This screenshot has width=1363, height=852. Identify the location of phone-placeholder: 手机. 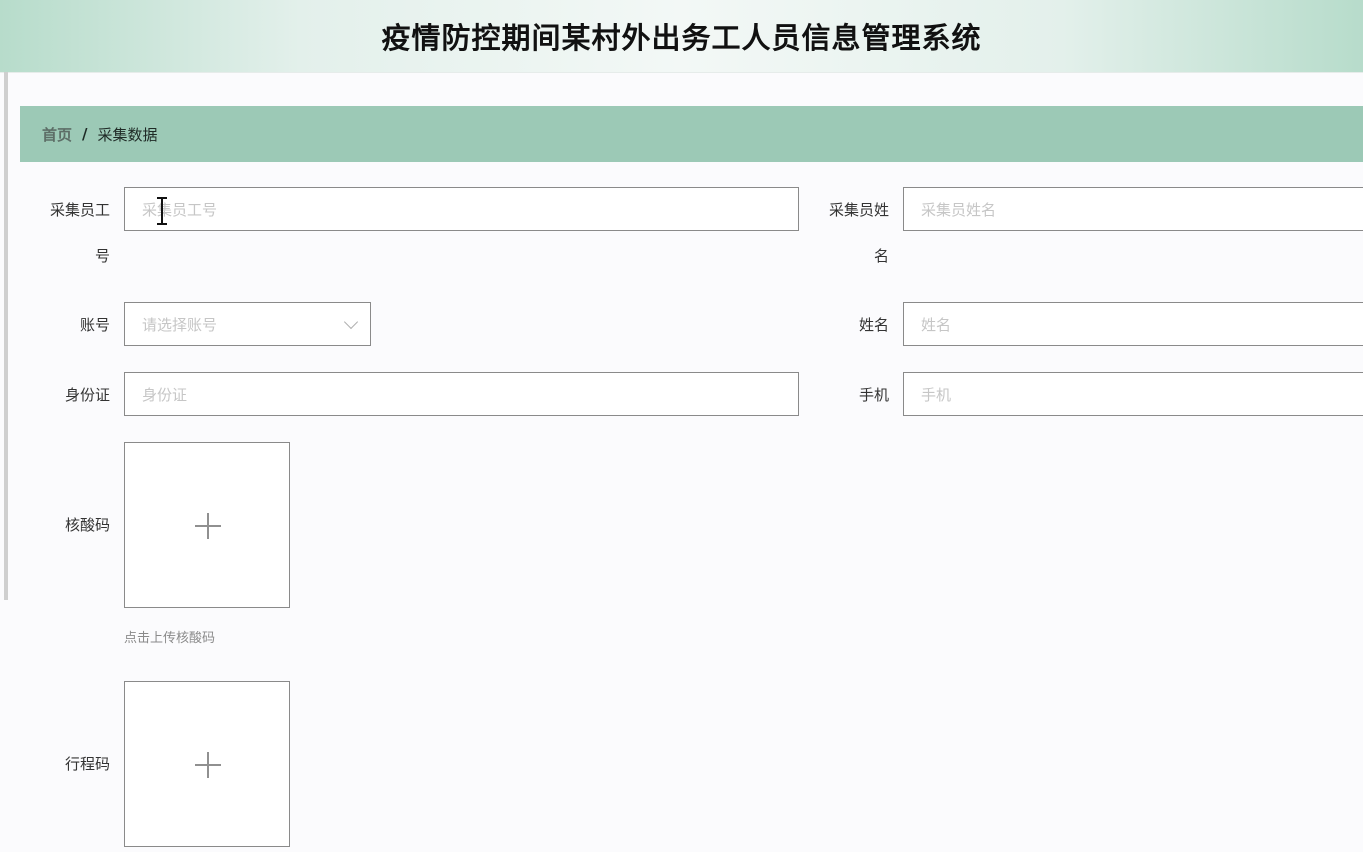
(936, 394).